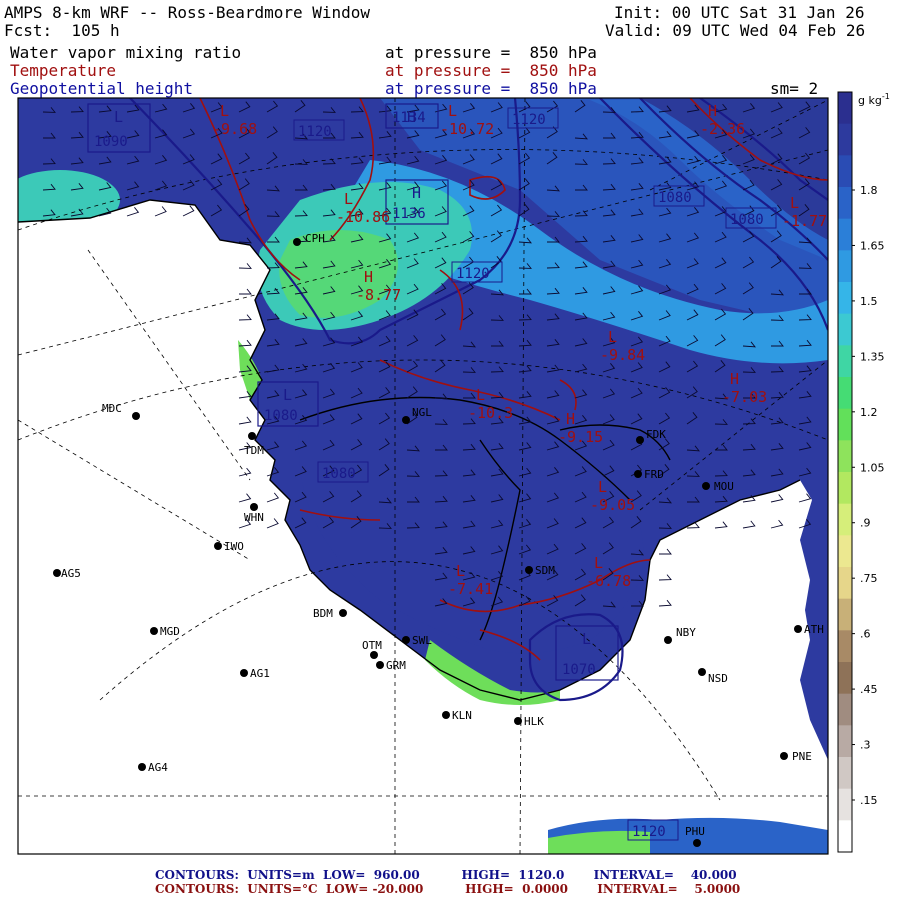 The height and width of the screenshot is (900, 900). Describe the element at coordinates (580, 437) in the screenshot. I see `temperature-center-value: -9.15` at that location.